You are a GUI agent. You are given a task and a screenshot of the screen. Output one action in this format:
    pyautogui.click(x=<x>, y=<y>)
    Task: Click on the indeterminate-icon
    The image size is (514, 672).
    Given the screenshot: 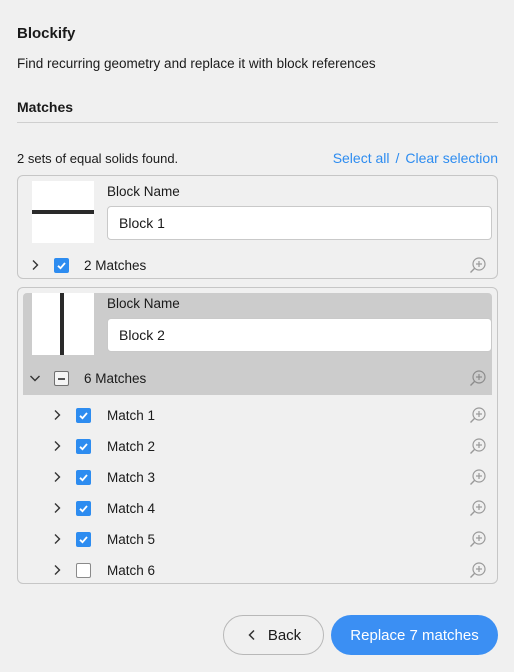 What is the action you would take?
    pyautogui.click(x=61, y=378)
    